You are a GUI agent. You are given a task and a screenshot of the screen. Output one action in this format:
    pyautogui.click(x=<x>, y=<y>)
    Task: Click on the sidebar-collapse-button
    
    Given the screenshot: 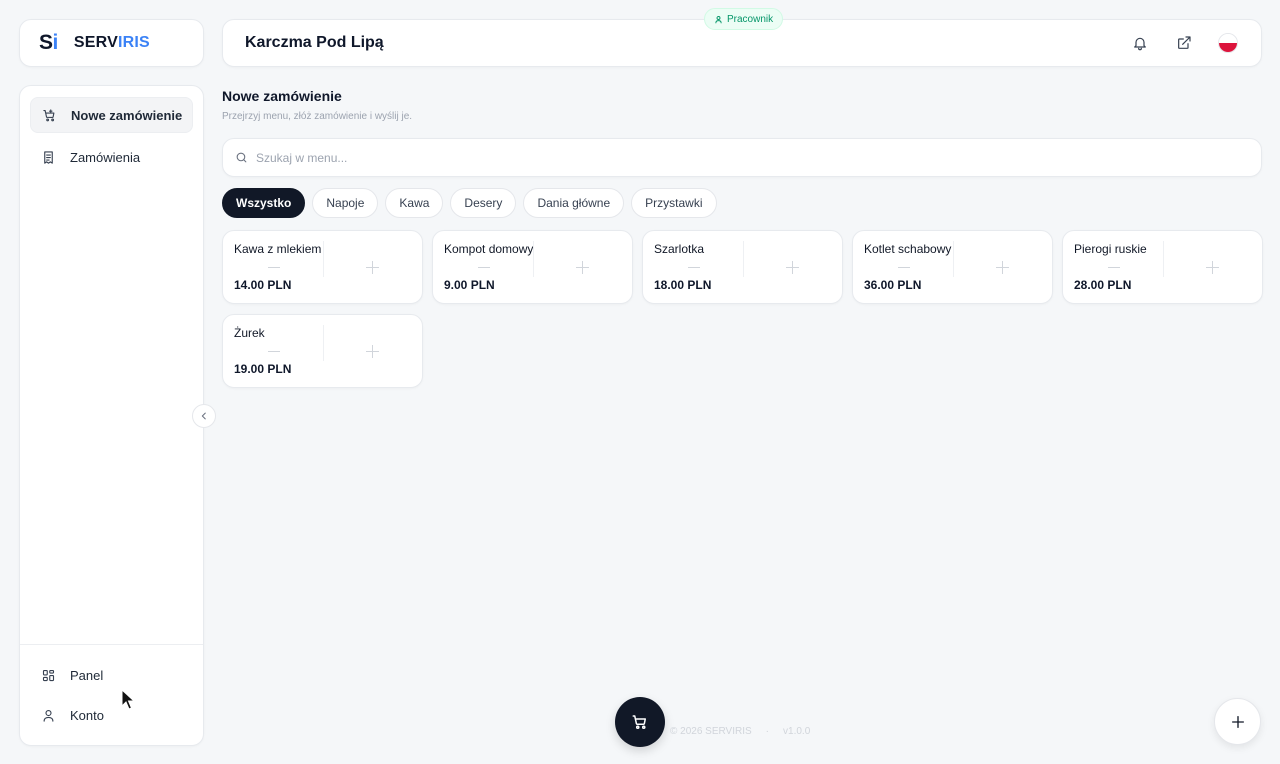 What is the action you would take?
    pyautogui.click(x=204, y=416)
    